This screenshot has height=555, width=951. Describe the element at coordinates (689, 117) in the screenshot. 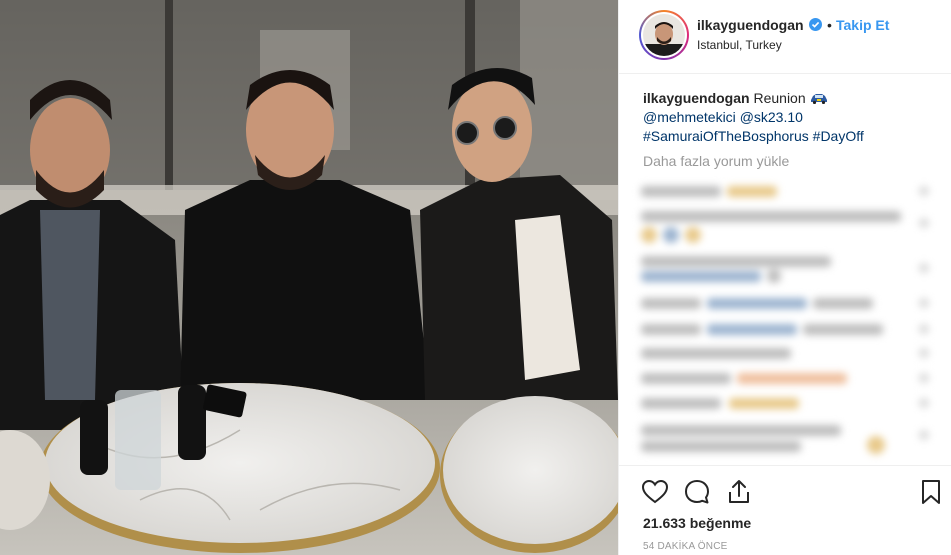

I see `mention-link: @mehmetekici` at that location.